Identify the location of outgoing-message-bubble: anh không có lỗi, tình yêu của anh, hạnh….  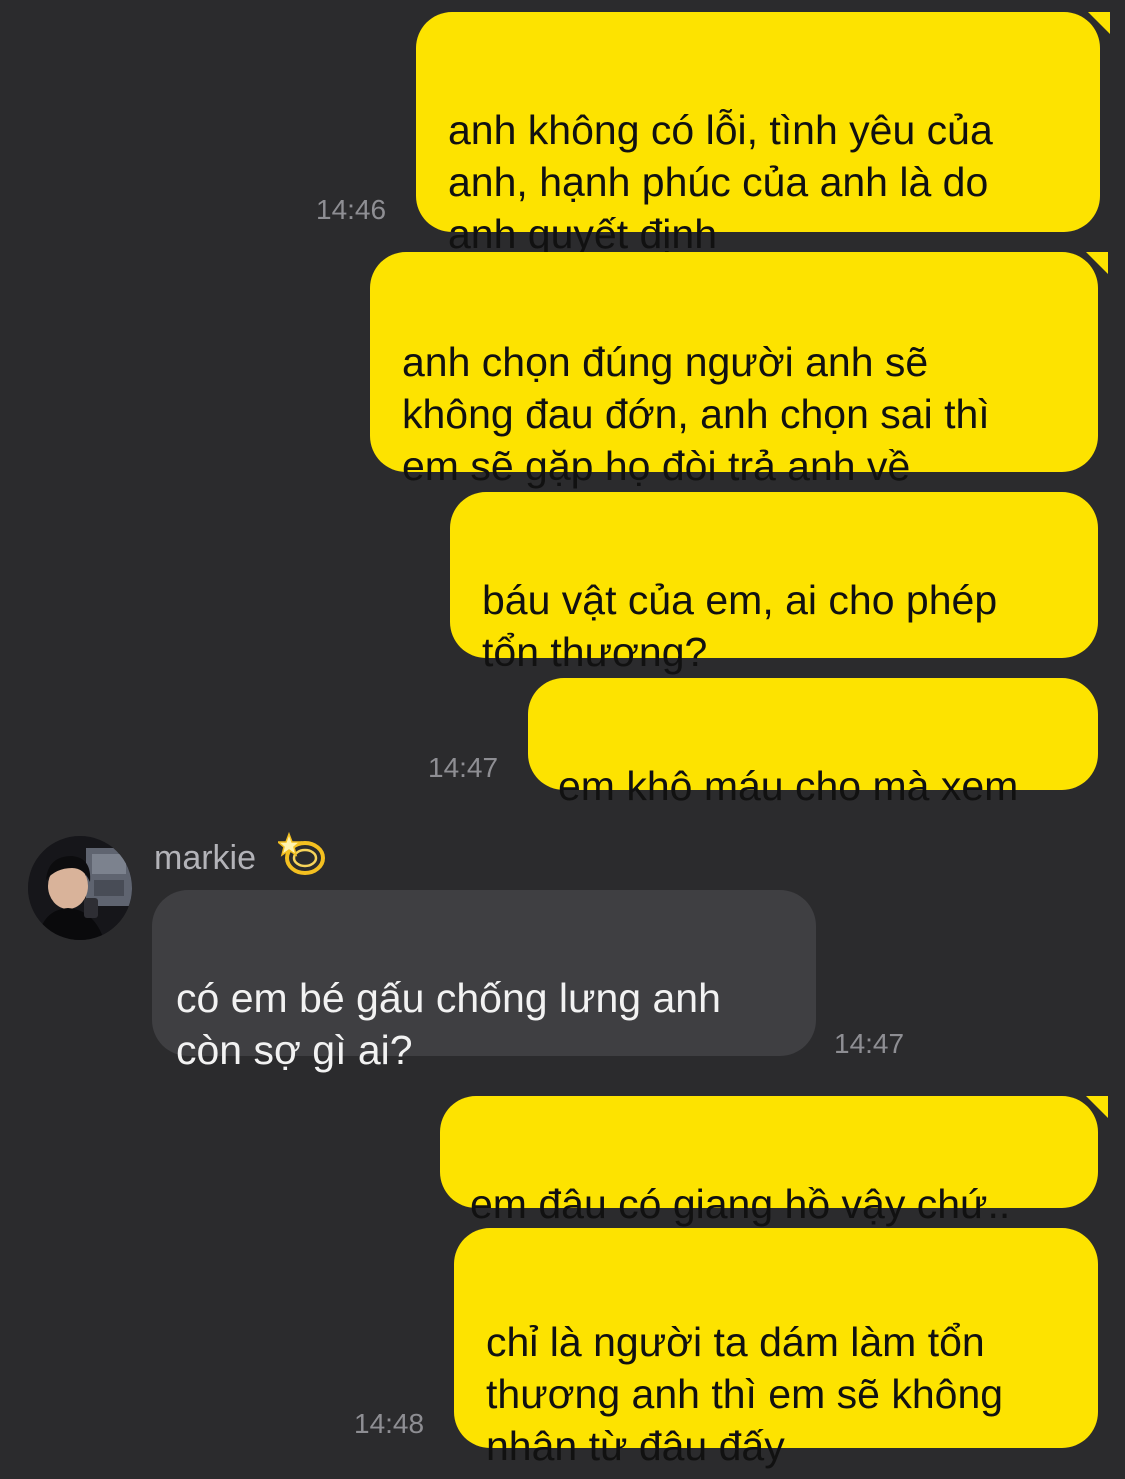
(763, 134).